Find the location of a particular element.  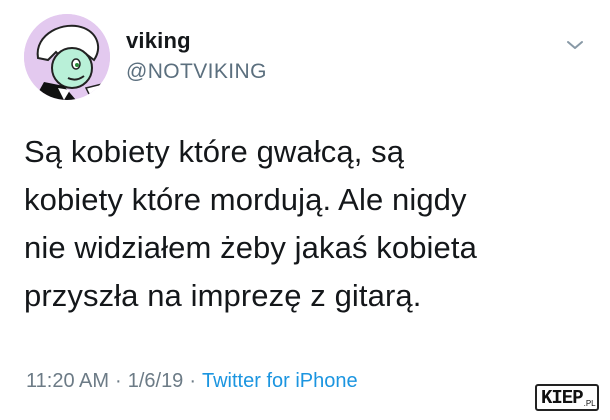

chevron-down-icon is located at coordinates (575, 45).